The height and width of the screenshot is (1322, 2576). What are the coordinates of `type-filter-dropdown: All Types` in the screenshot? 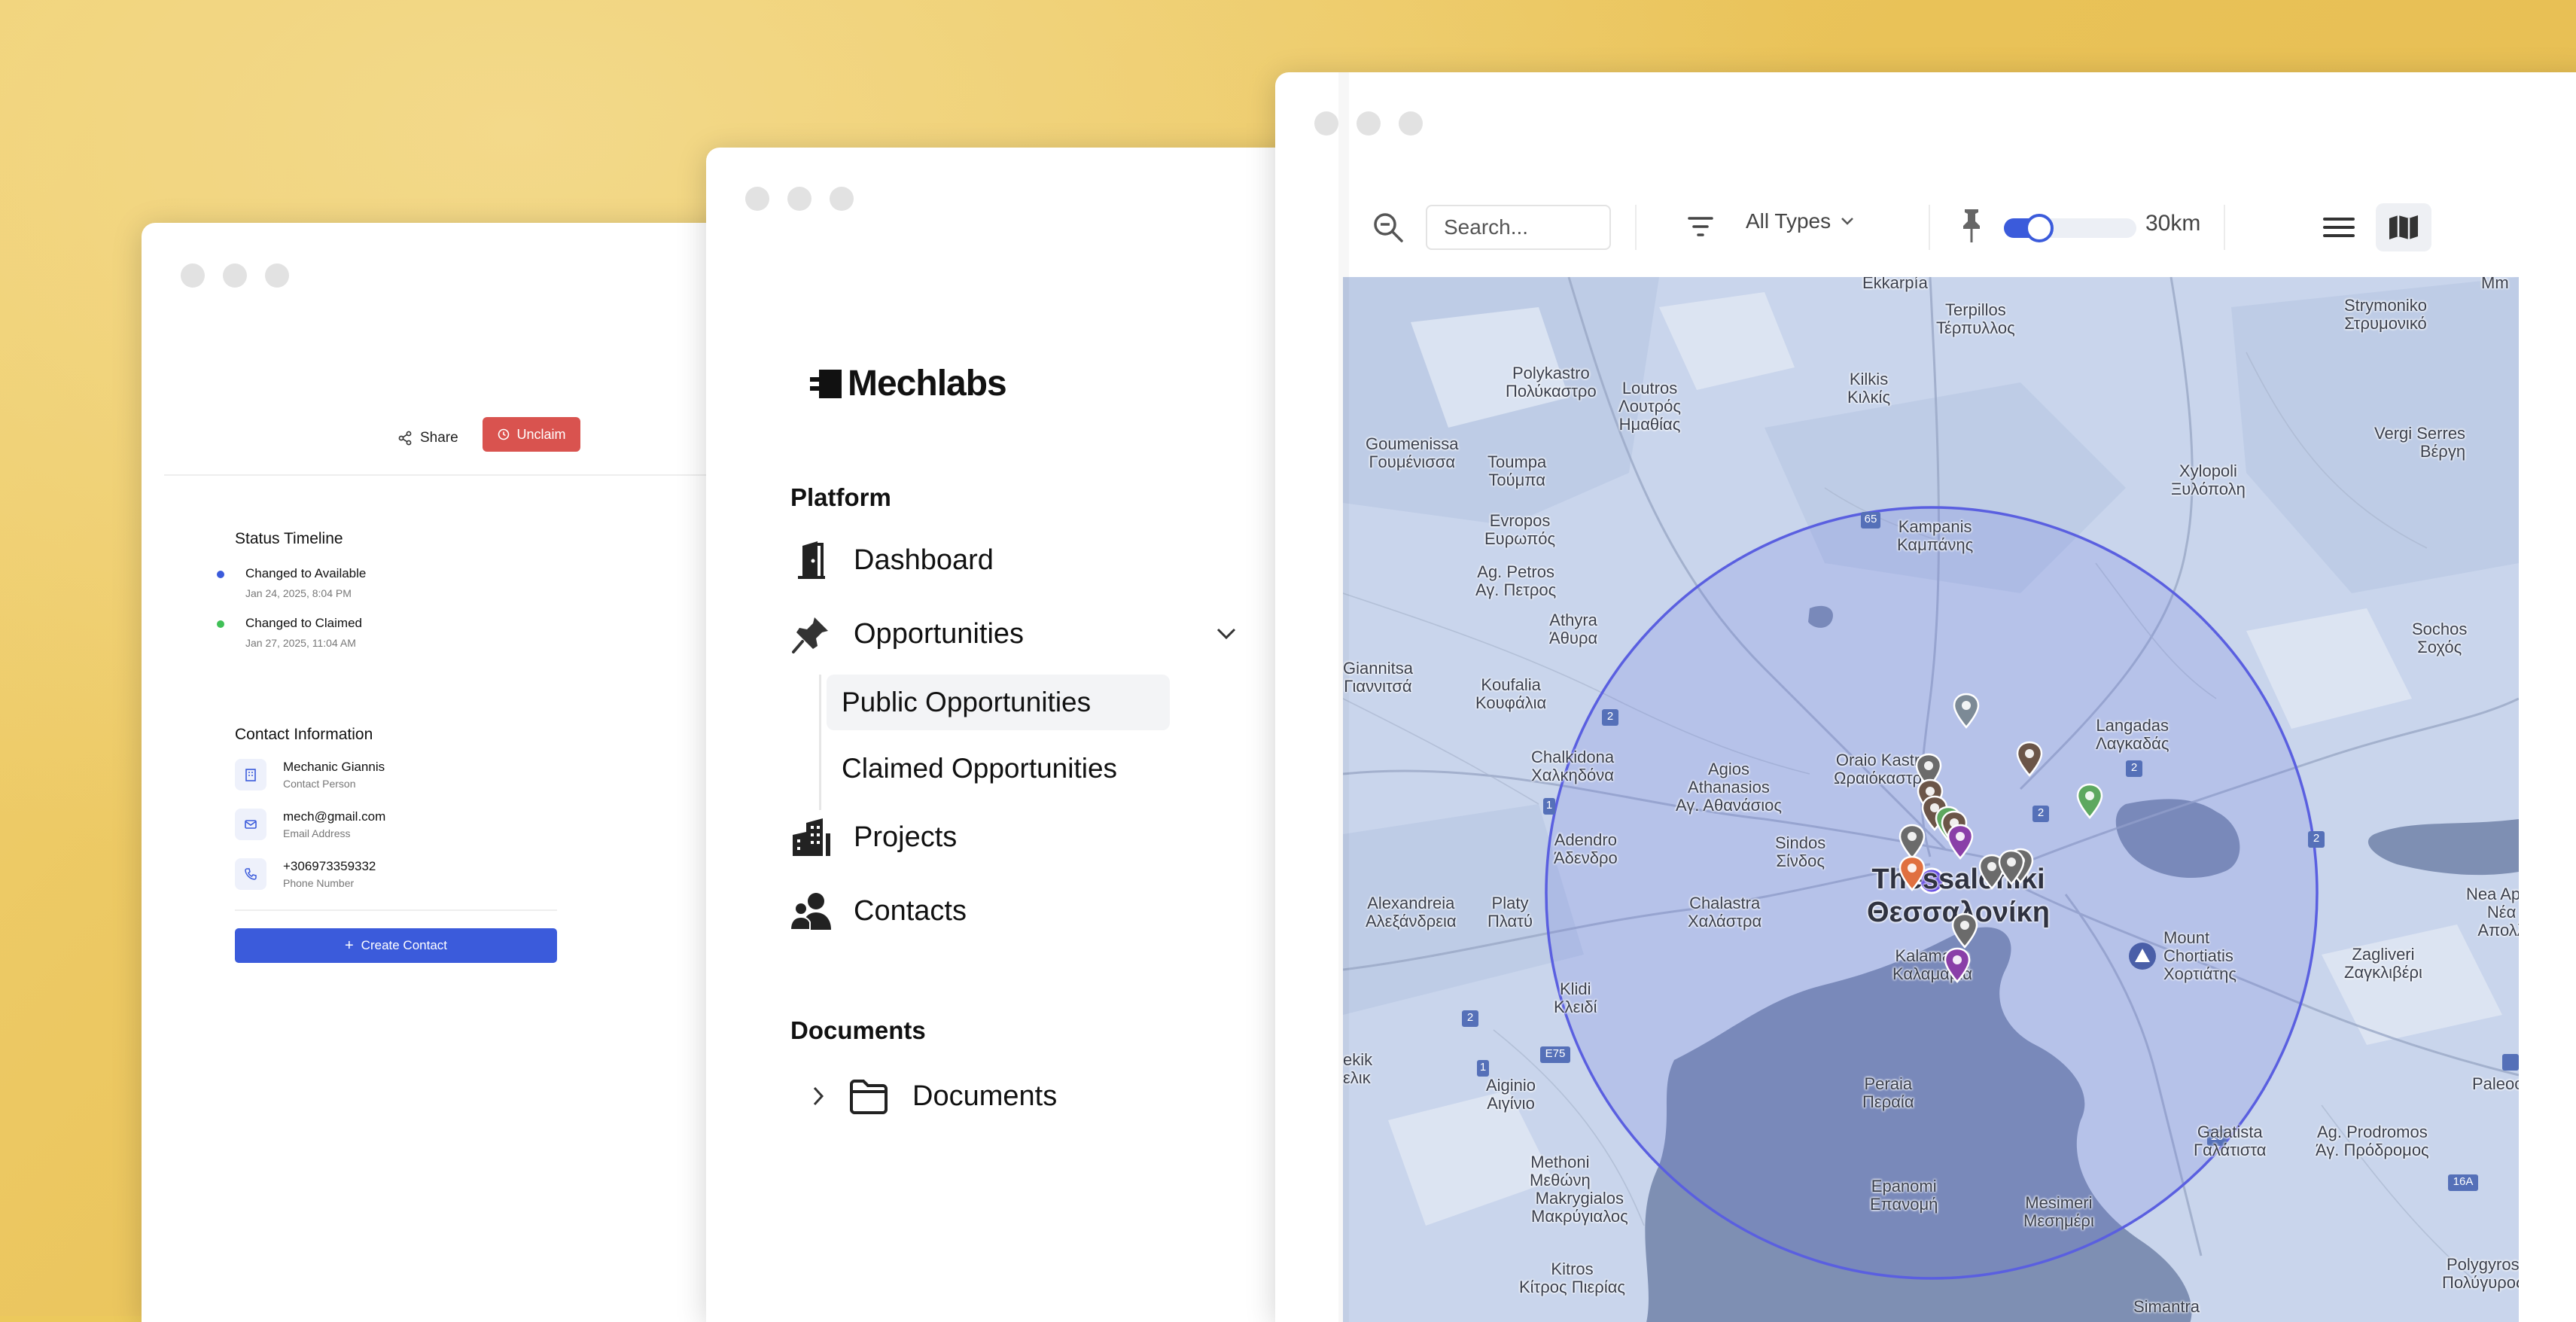 It's located at (1801, 221).